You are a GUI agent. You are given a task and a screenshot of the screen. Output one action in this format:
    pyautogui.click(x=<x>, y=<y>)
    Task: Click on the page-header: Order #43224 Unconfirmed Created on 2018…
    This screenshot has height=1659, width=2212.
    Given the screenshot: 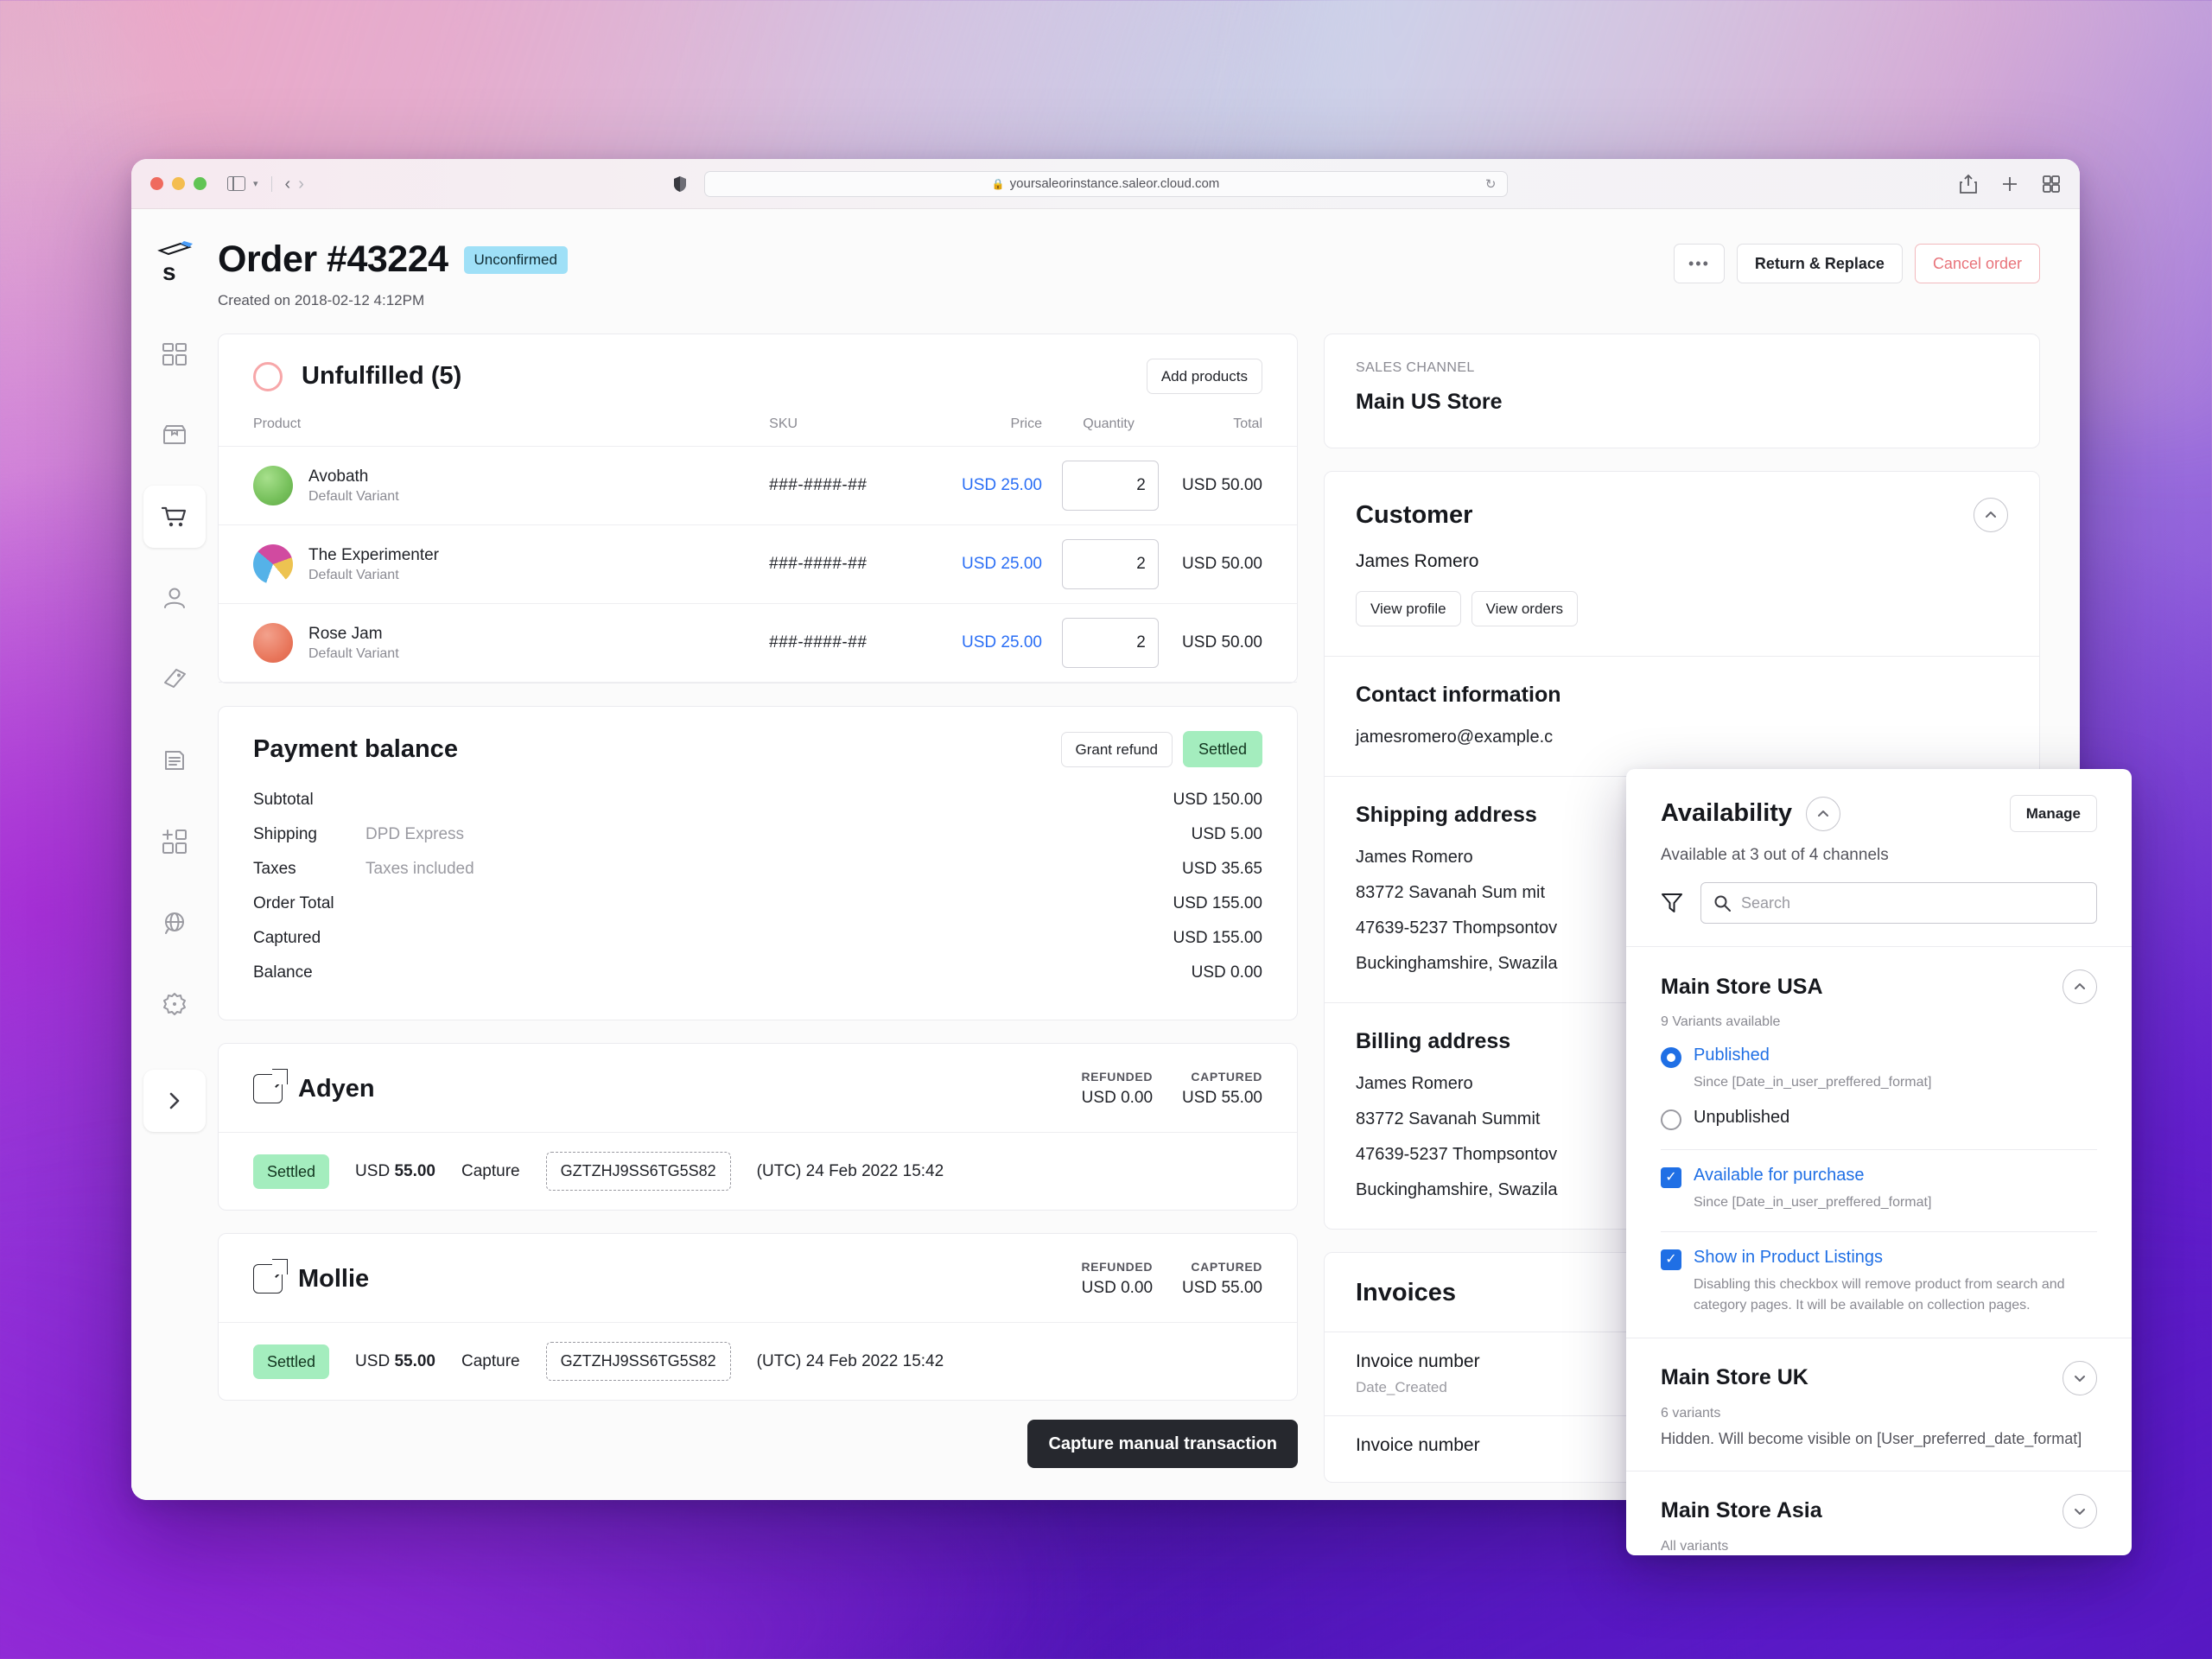 What is the action you would take?
    pyautogui.click(x=1129, y=273)
    